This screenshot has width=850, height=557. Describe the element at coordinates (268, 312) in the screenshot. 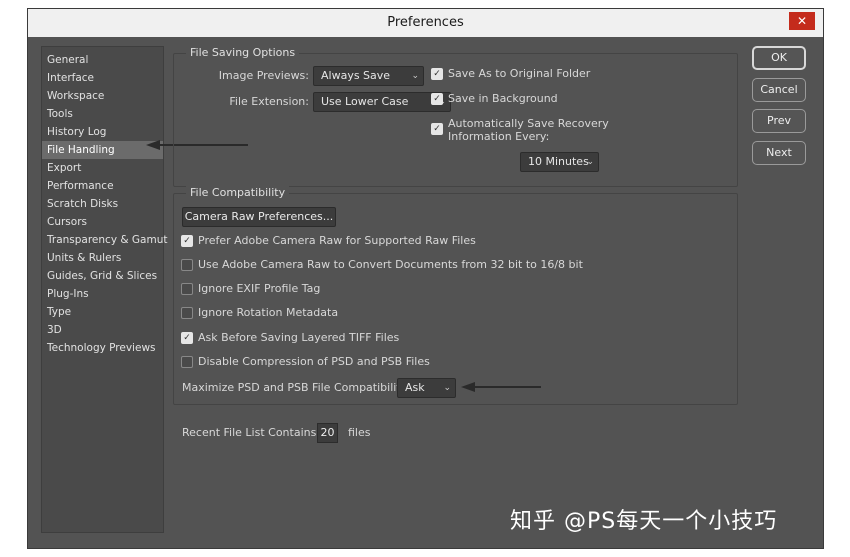

I see `ignore-rotation-label: Ignore Rotation Metadata` at that location.